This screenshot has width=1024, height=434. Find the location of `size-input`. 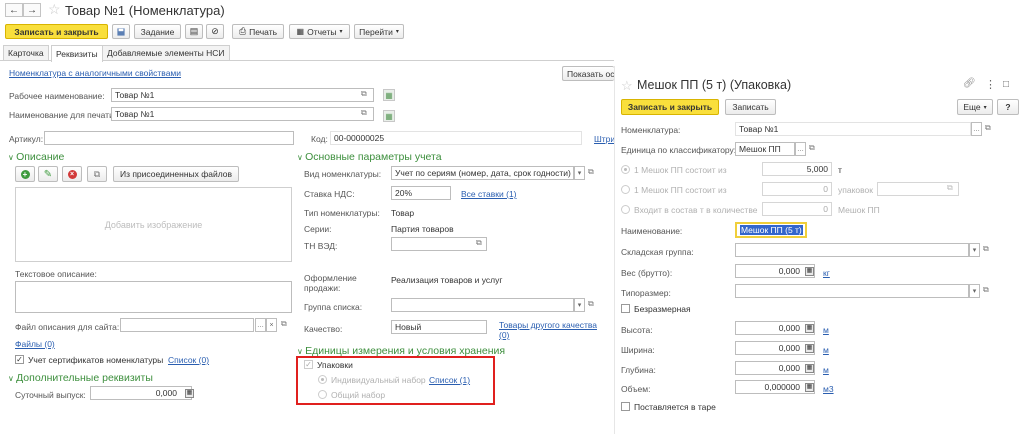

size-input is located at coordinates (852, 291).